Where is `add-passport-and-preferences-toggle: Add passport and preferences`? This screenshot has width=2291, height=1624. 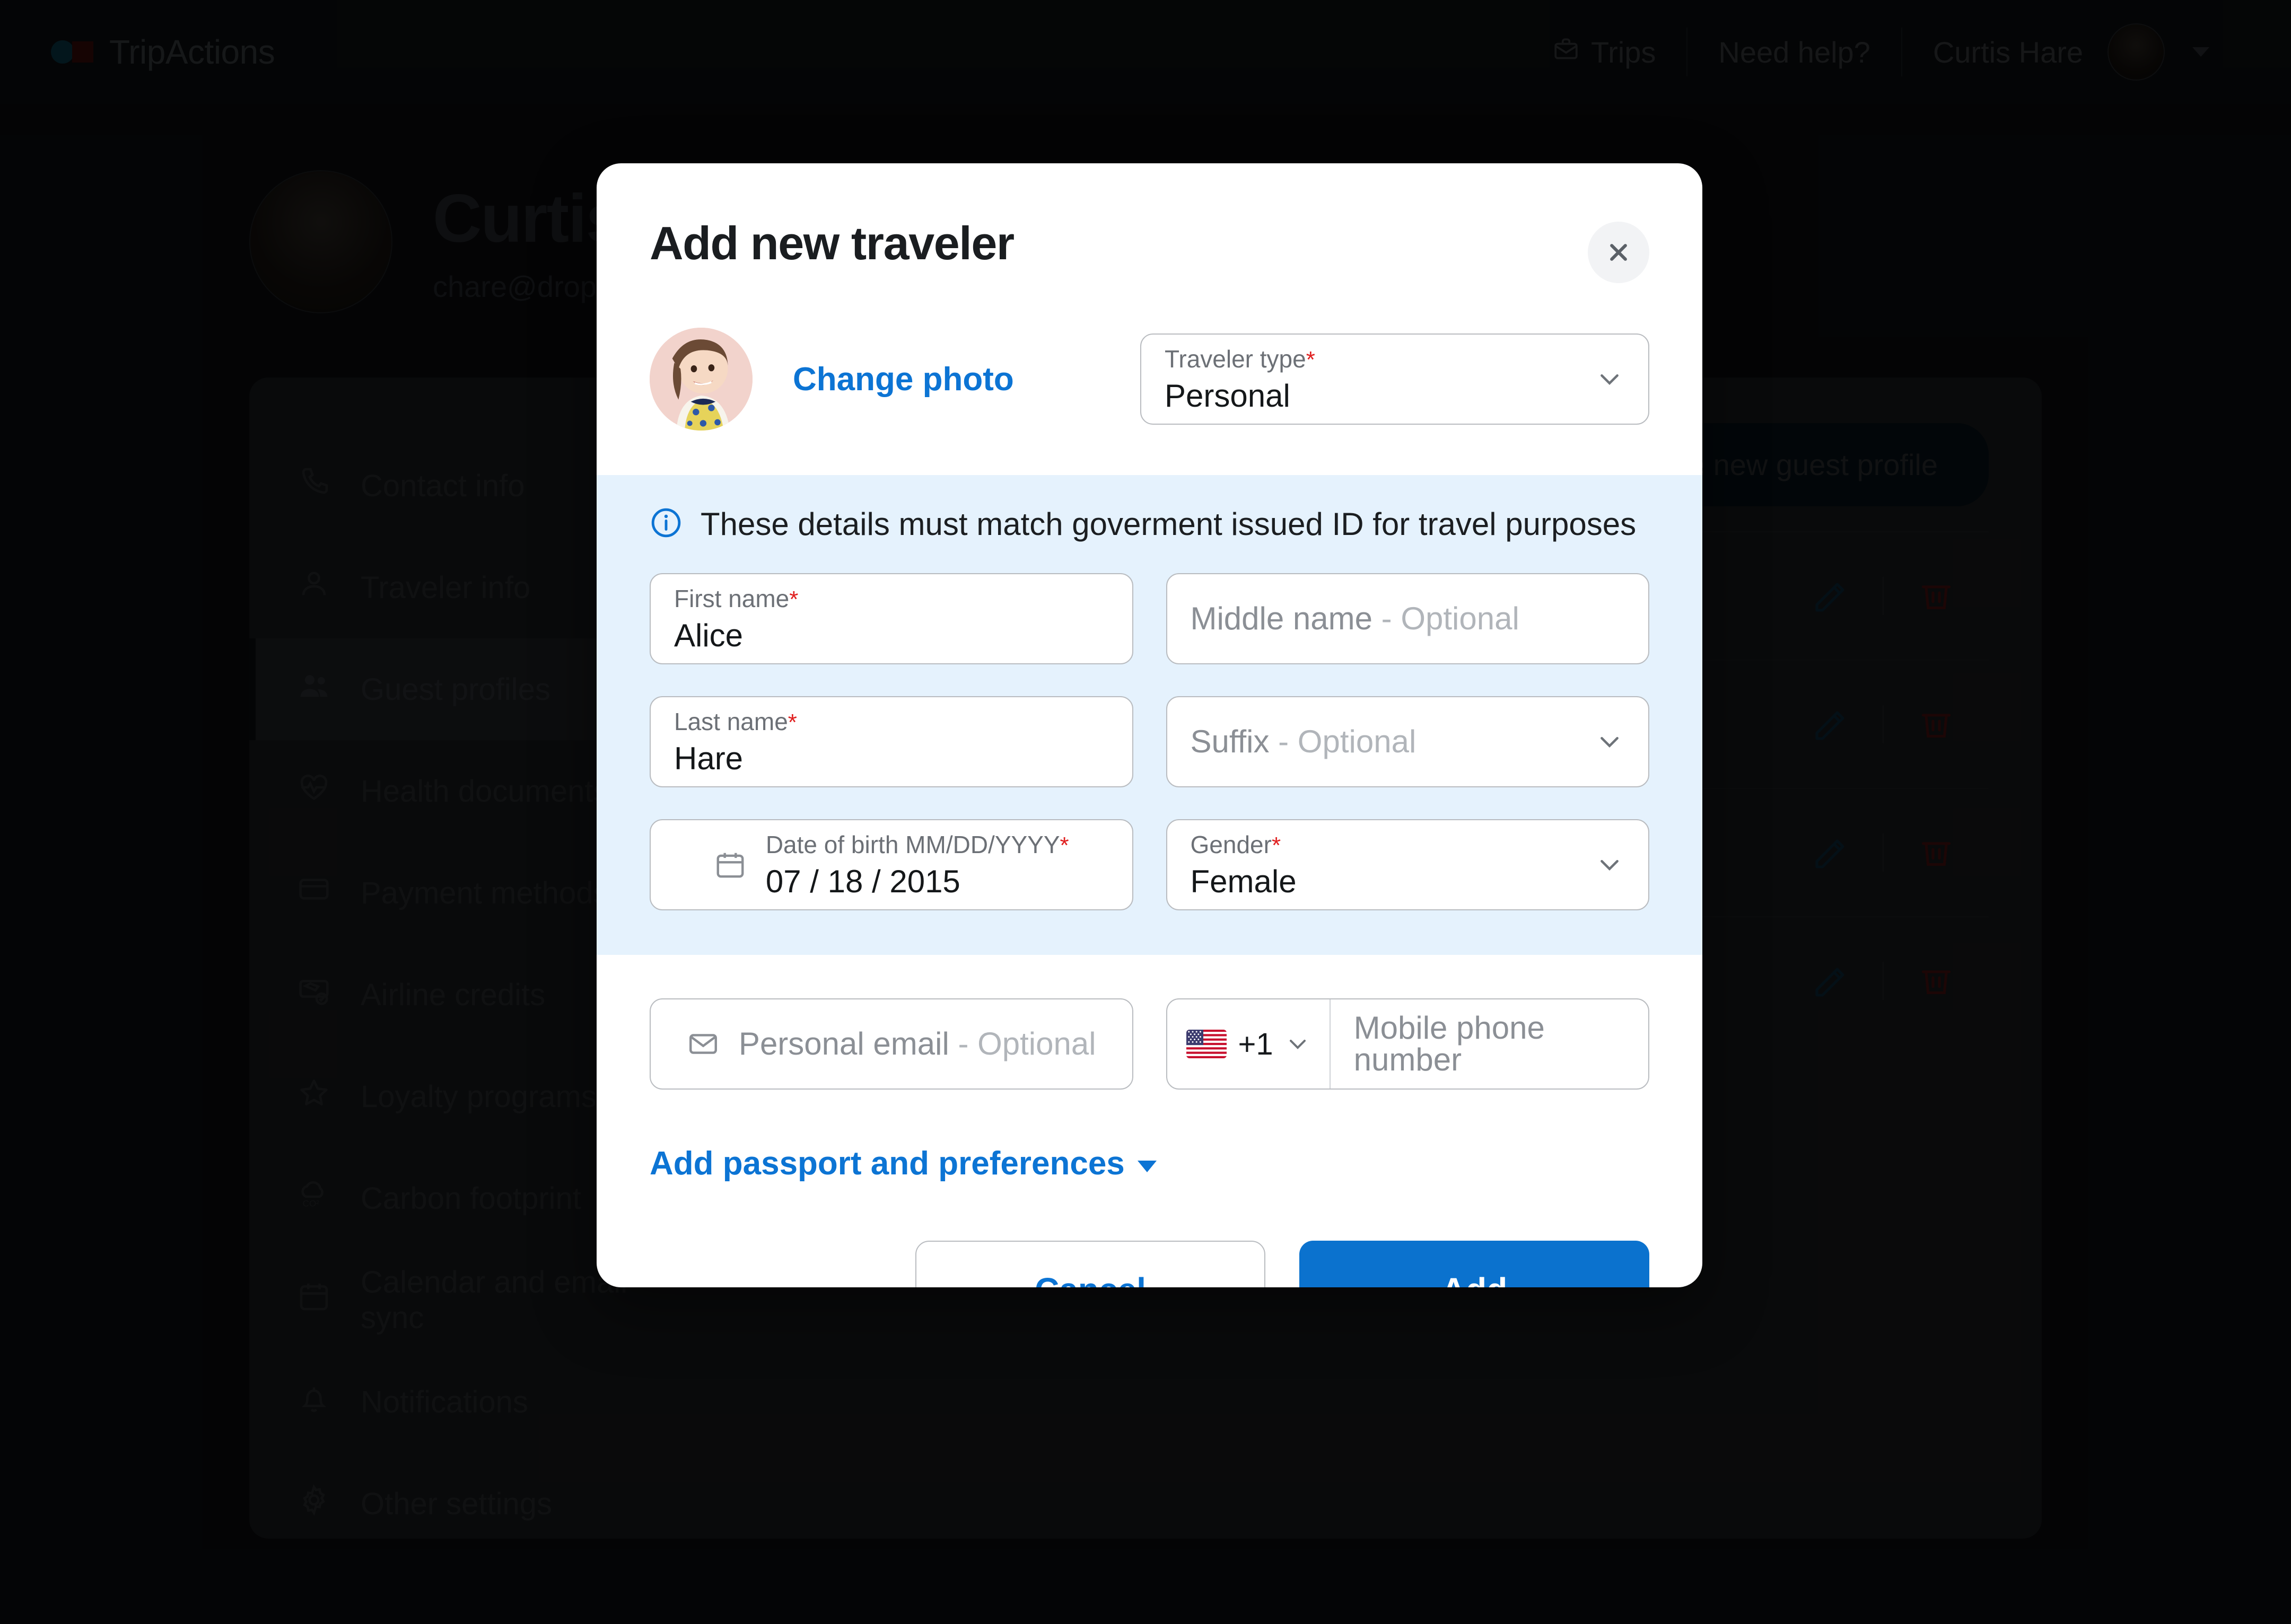 add-passport-and-preferences-toggle: Add passport and preferences is located at coordinates (1149, 1163).